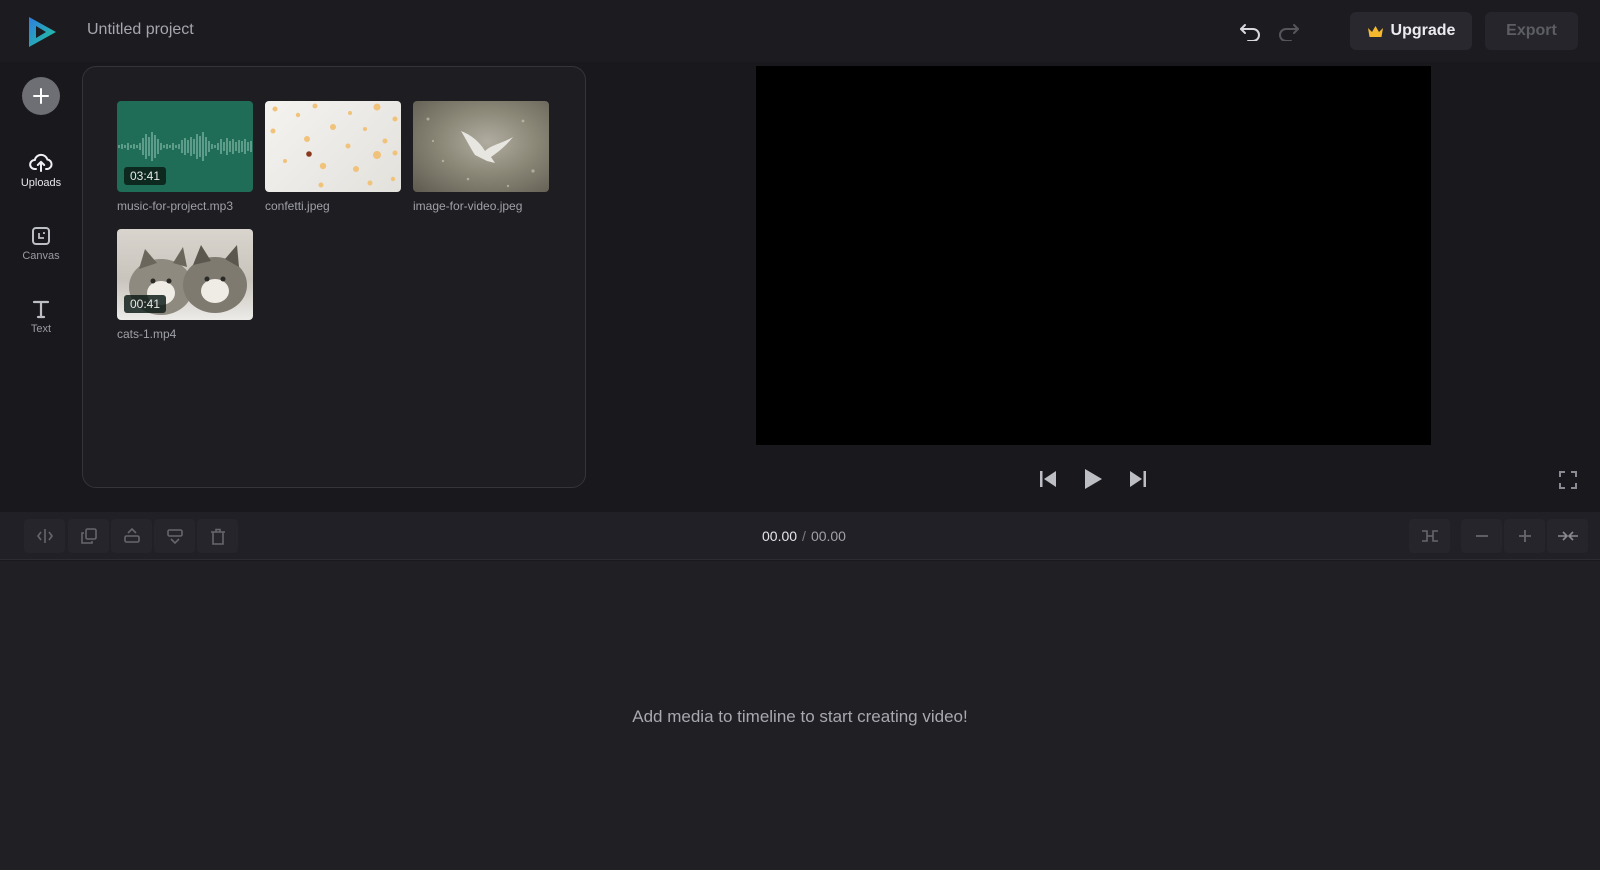 The width and height of the screenshot is (1600, 870). What do you see at coordinates (297, 206) in the screenshot?
I see `media-filename: confetti.jpeg` at bounding box center [297, 206].